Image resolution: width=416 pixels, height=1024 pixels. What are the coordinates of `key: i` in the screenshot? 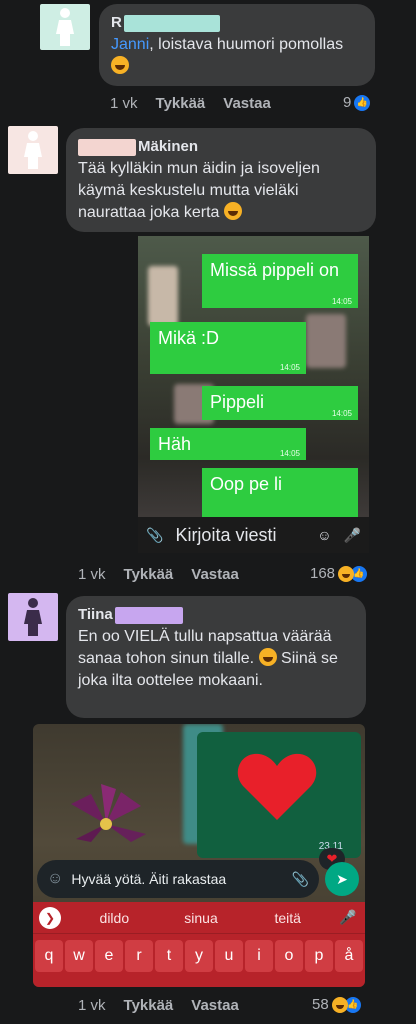 It's located at (259, 956).